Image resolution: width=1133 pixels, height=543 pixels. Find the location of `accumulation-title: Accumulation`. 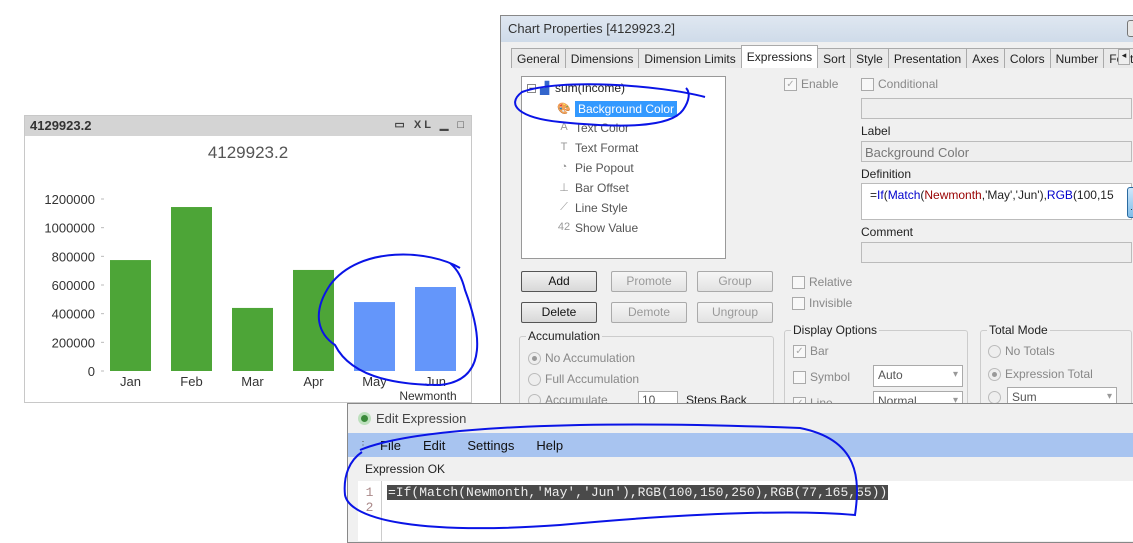

accumulation-title: Accumulation is located at coordinates (564, 336).